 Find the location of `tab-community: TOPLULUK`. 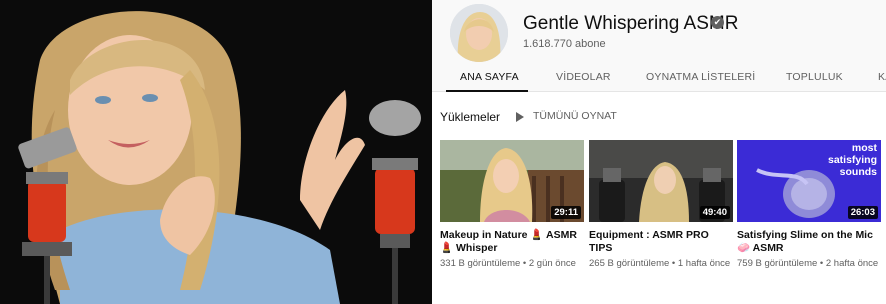

tab-community: TOPLULUK is located at coordinates (814, 77).